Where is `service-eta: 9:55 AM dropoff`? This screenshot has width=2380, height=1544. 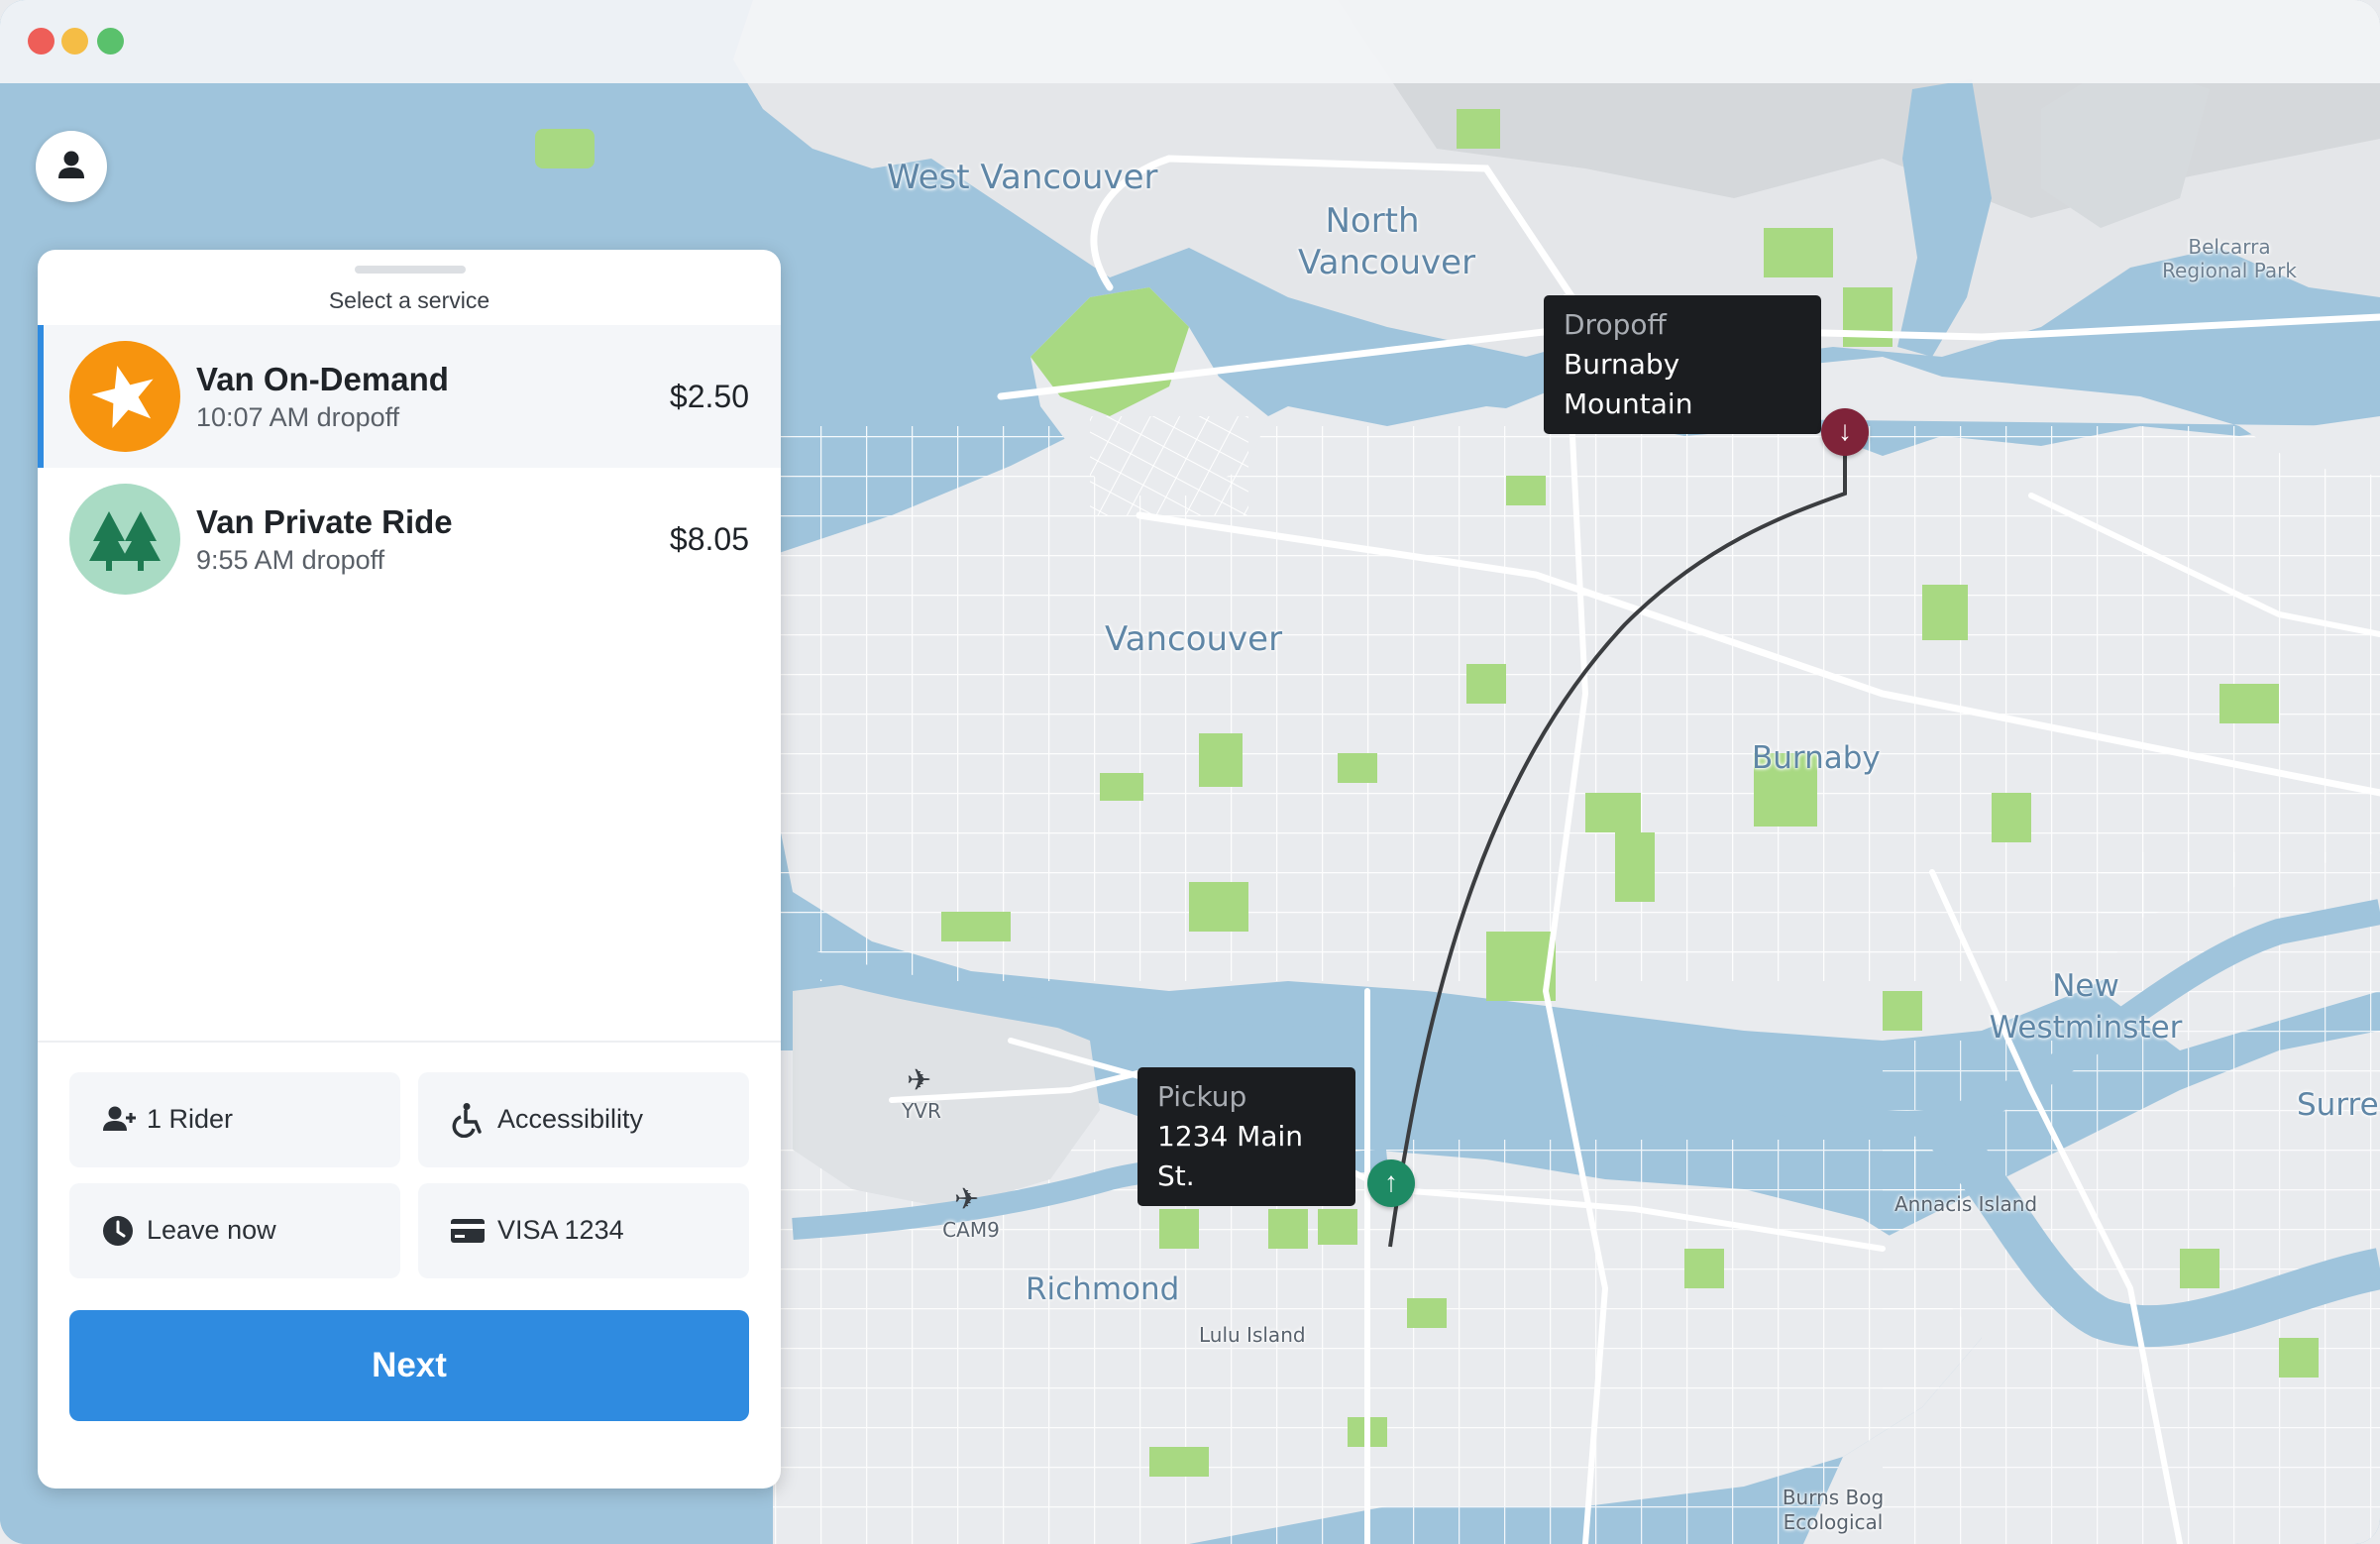 service-eta: 9:55 AM dropoff is located at coordinates (290, 560).